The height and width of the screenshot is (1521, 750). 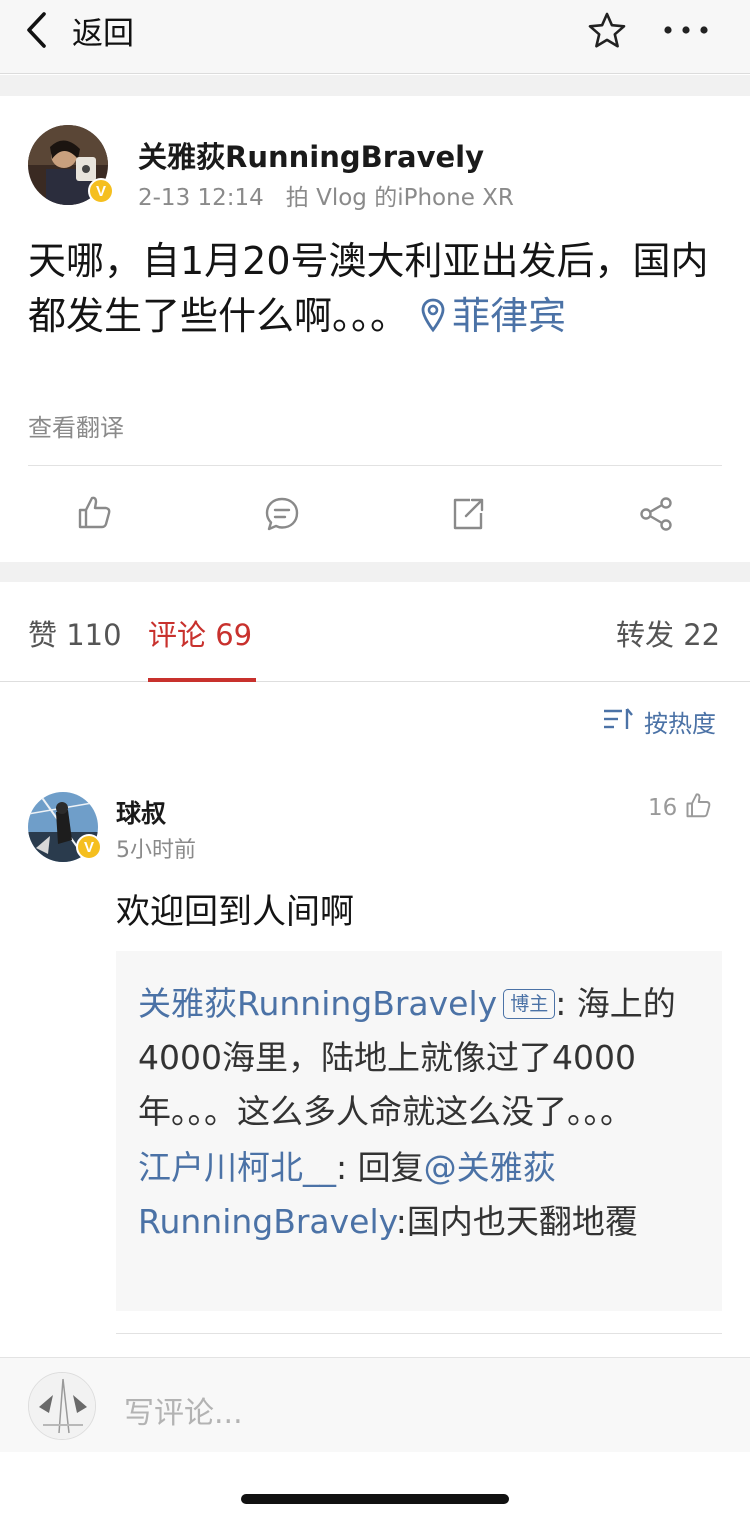 What do you see at coordinates (237, 1167) in the screenshot?
I see `reply-author-link: 江户川柯北__` at bounding box center [237, 1167].